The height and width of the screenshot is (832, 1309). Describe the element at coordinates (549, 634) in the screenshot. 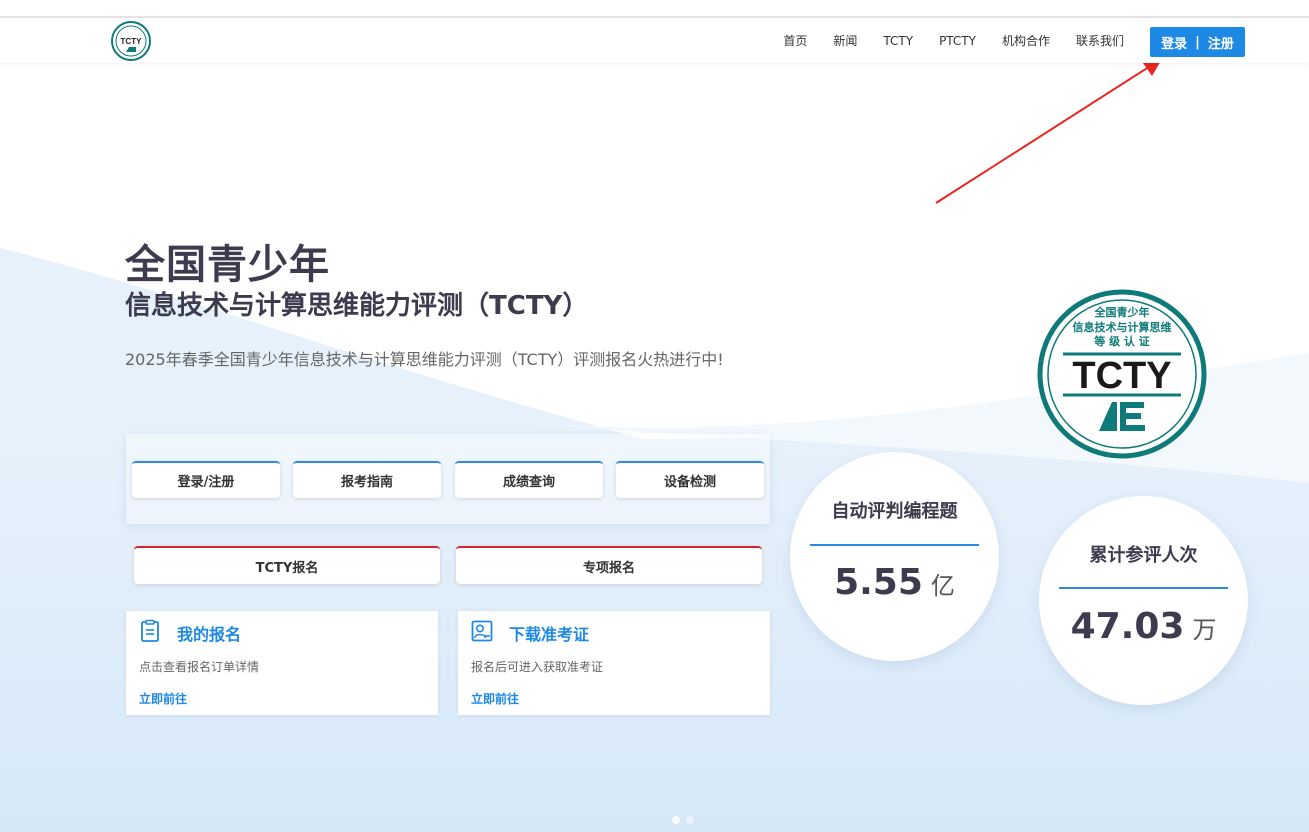

I see `card-title: 下载准考证` at that location.